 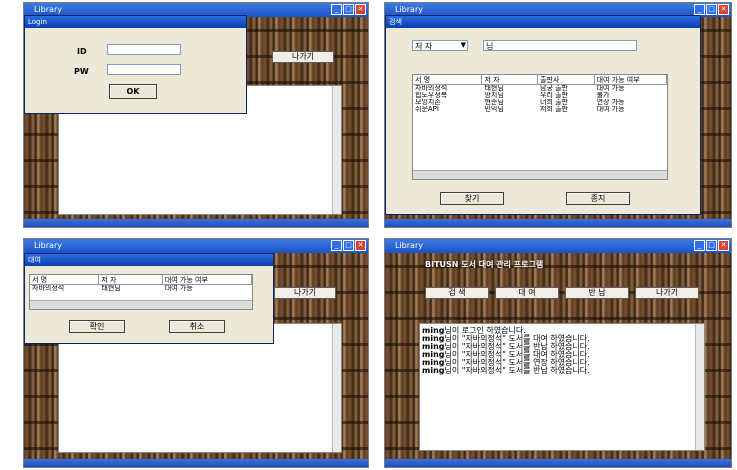 What do you see at coordinates (431, 95) in the screenshot?
I see `table-cell: 힙도우정복` at bounding box center [431, 95].